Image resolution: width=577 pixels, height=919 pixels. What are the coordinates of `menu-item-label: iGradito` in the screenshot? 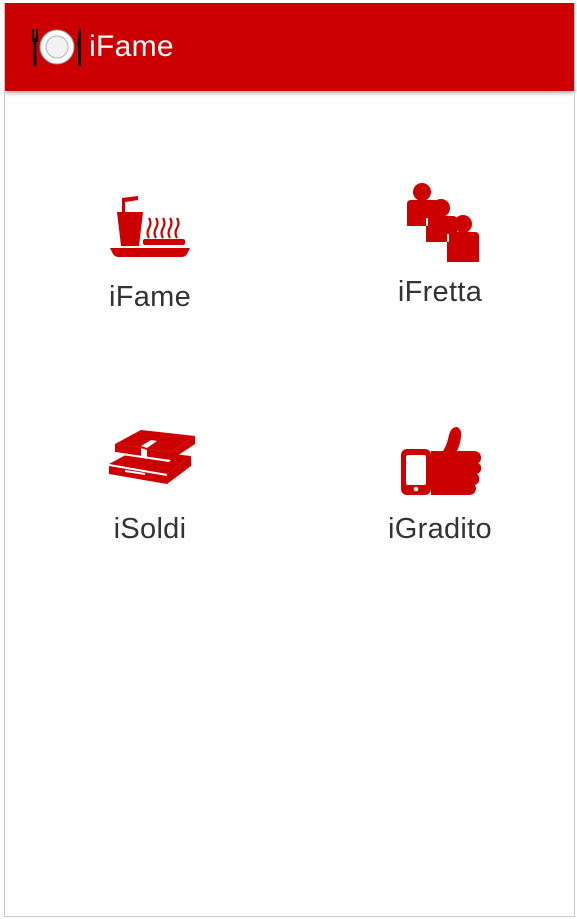 It's located at (440, 529).